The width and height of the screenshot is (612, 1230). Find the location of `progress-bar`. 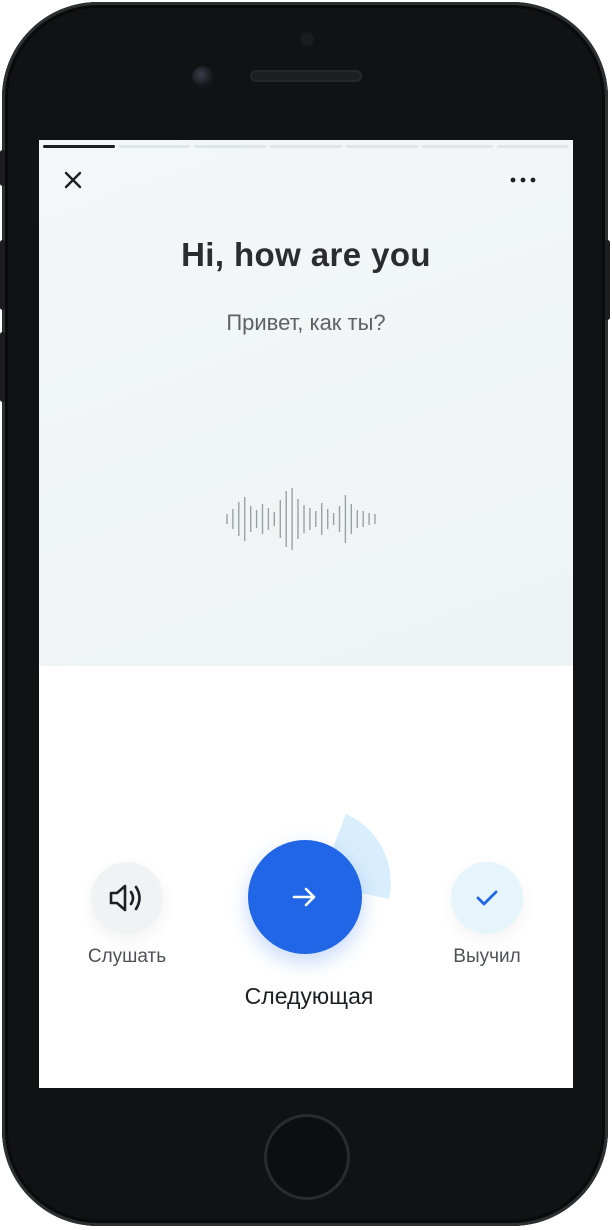

progress-bar is located at coordinates (306, 146).